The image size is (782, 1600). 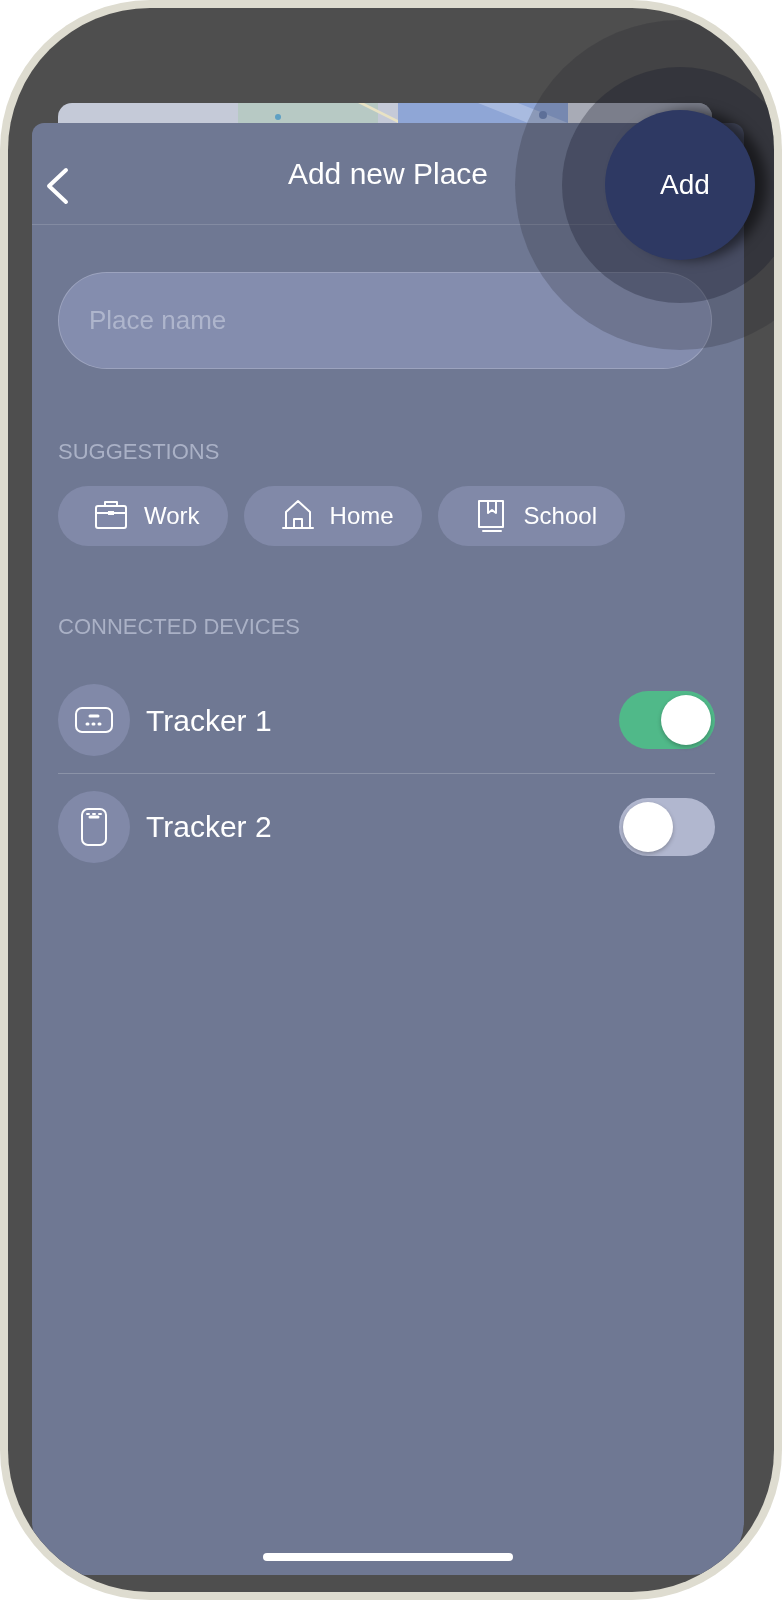 What do you see at coordinates (332, 516) in the screenshot?
I see `suggestion-chip: Home` at bounding box center [332, 516].